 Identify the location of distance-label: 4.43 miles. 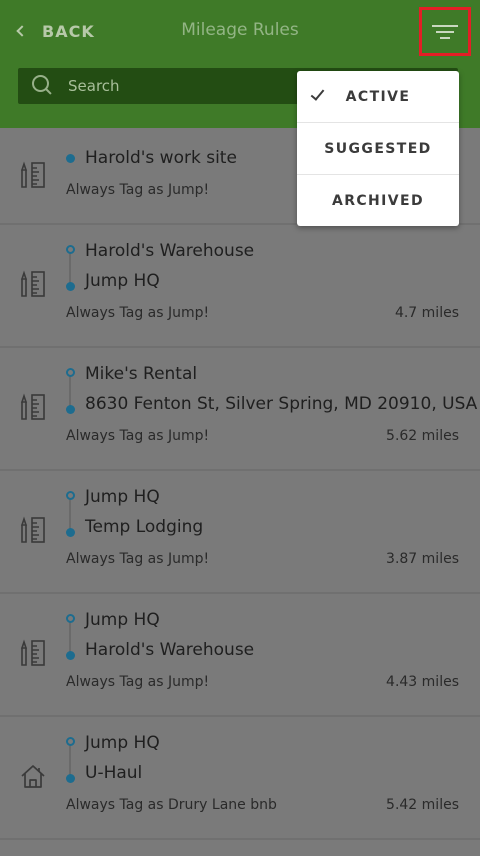
(422, 682).